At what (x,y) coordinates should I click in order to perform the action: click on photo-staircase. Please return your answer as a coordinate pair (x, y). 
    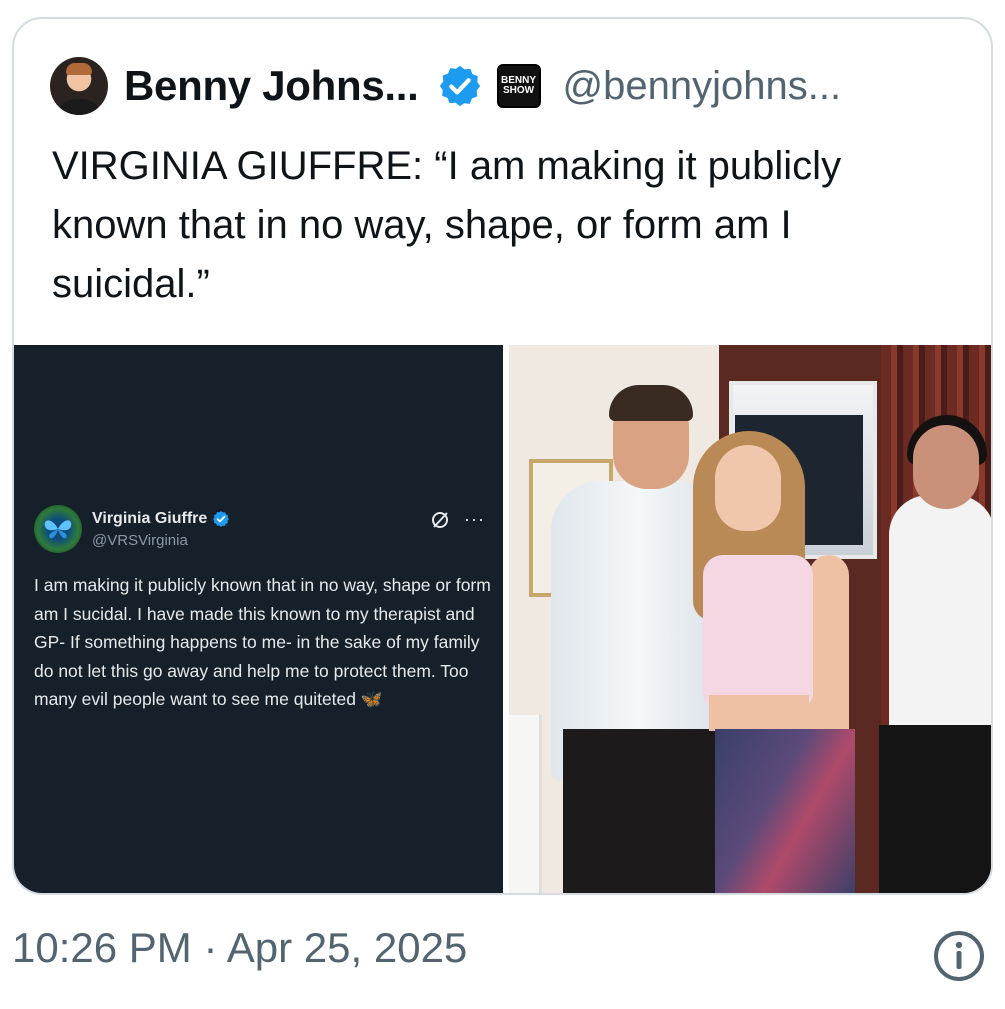
    Looking at the image, I should click on (525, 804).